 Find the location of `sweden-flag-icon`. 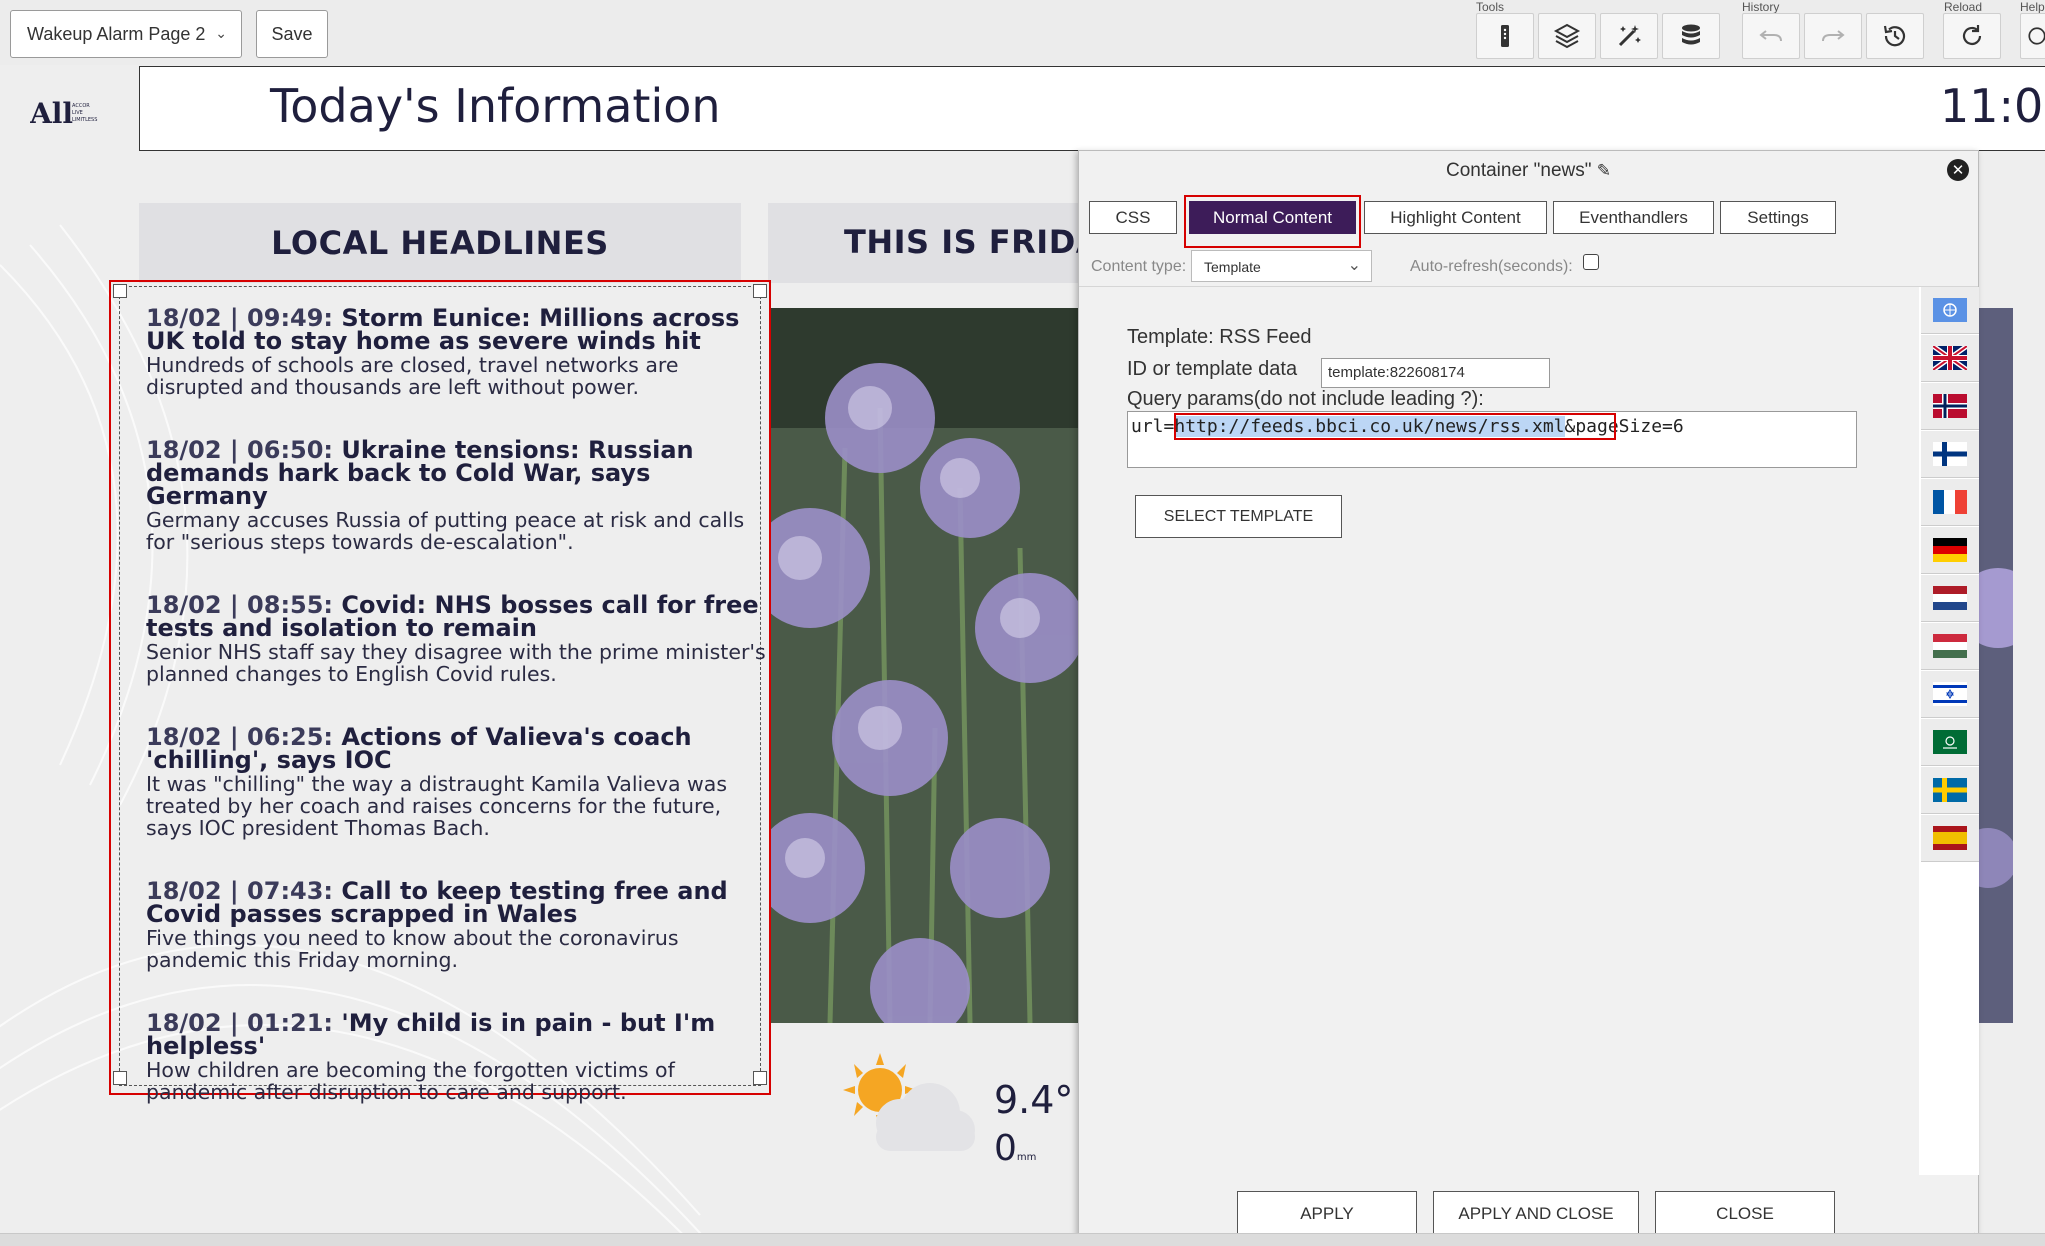

sweden-flag-icon is located at coordinates (1950, 790).